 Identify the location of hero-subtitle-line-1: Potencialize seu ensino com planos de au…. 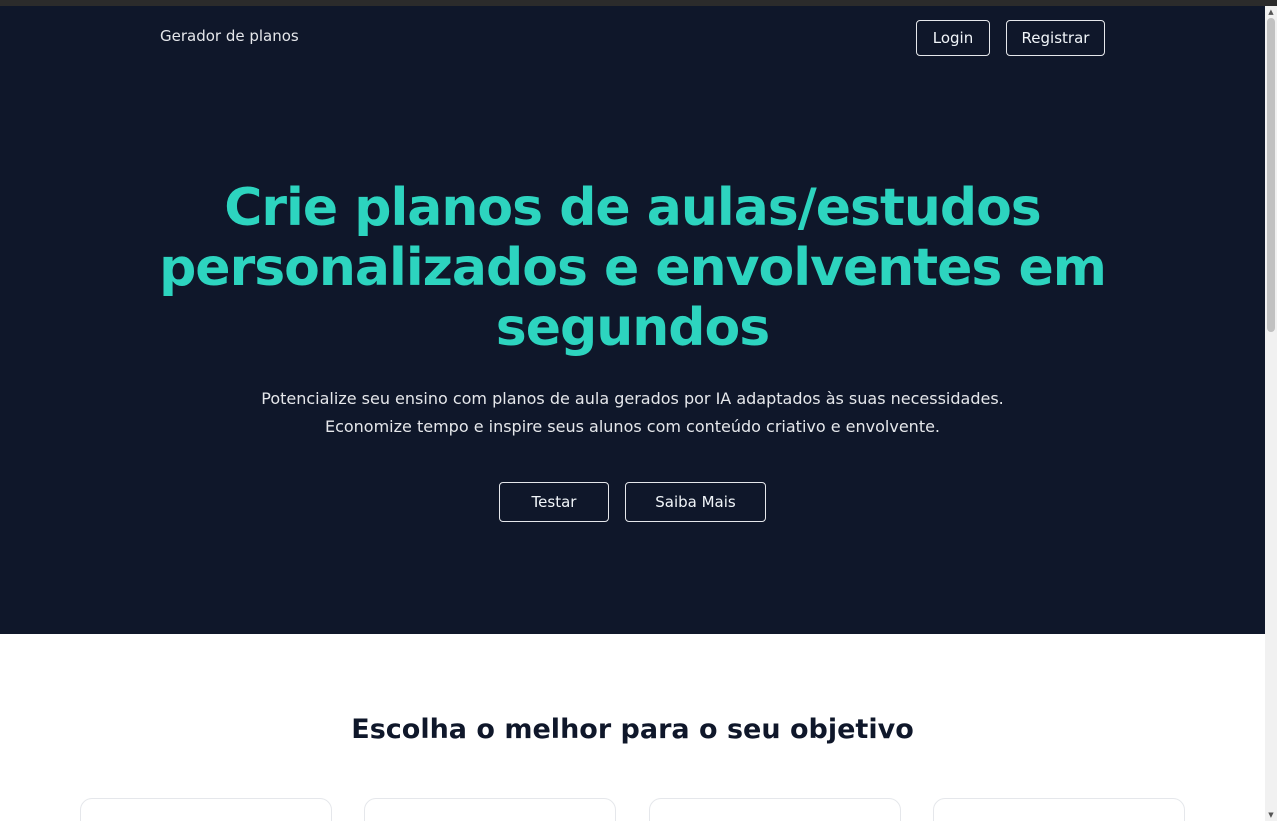
(632, 398).